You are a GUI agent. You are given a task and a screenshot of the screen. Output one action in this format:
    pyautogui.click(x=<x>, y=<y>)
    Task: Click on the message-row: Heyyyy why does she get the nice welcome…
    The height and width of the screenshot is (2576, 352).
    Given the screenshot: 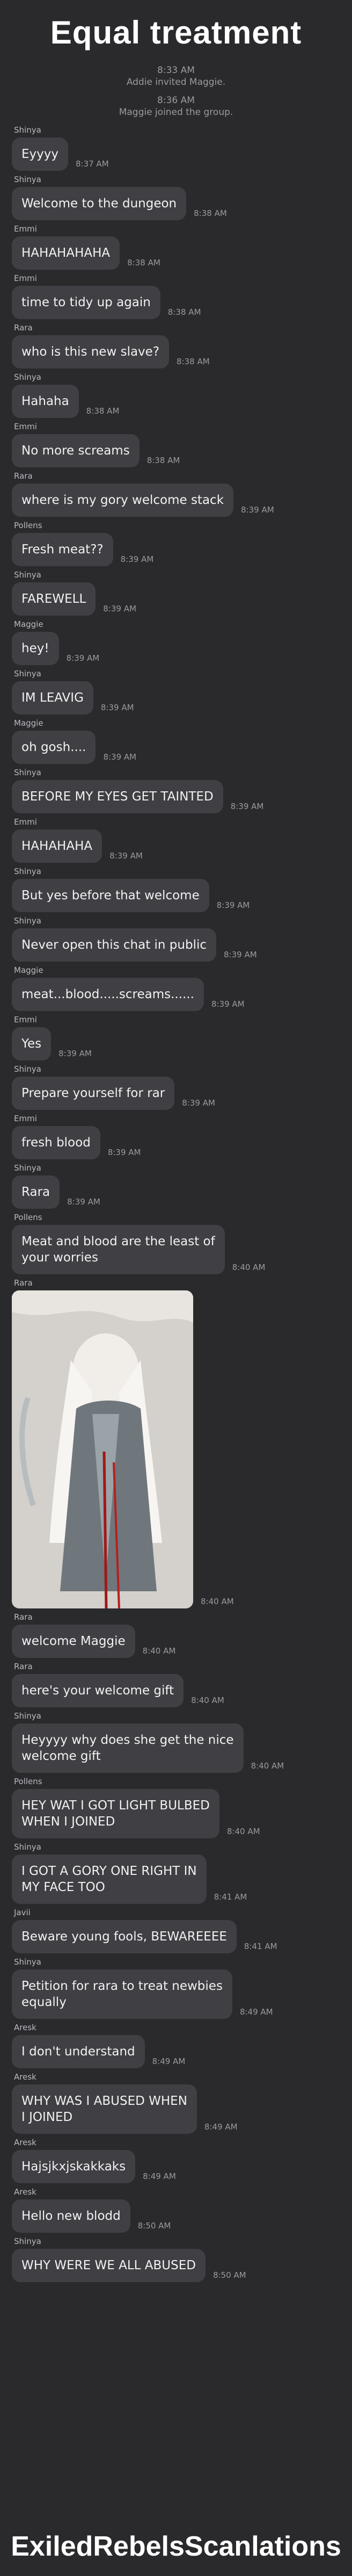 What is the action you would take?
    pyautogui.click(x=182, y=1748)
    